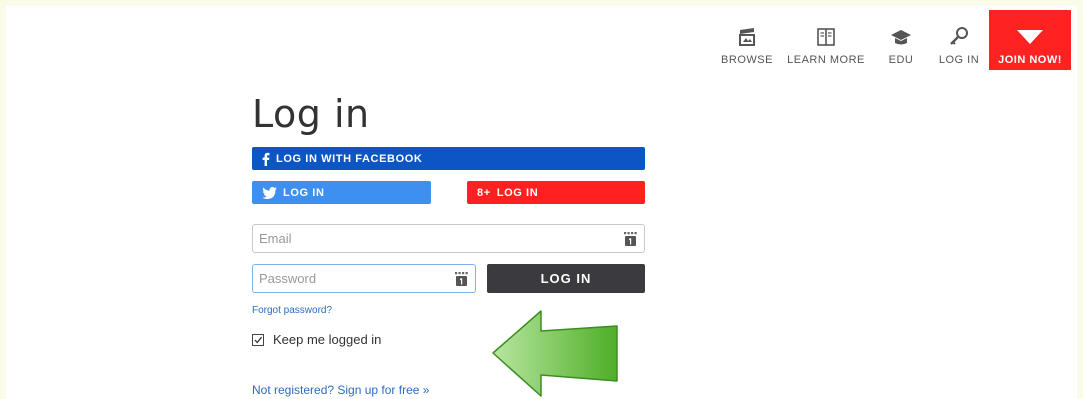 The width and height of the screenshot is (1083, 399). What do you see at coordinates (747, 60) in the screenshot?
I see `nav-browse-label: BROWSE` at bounding box center [747, 60].